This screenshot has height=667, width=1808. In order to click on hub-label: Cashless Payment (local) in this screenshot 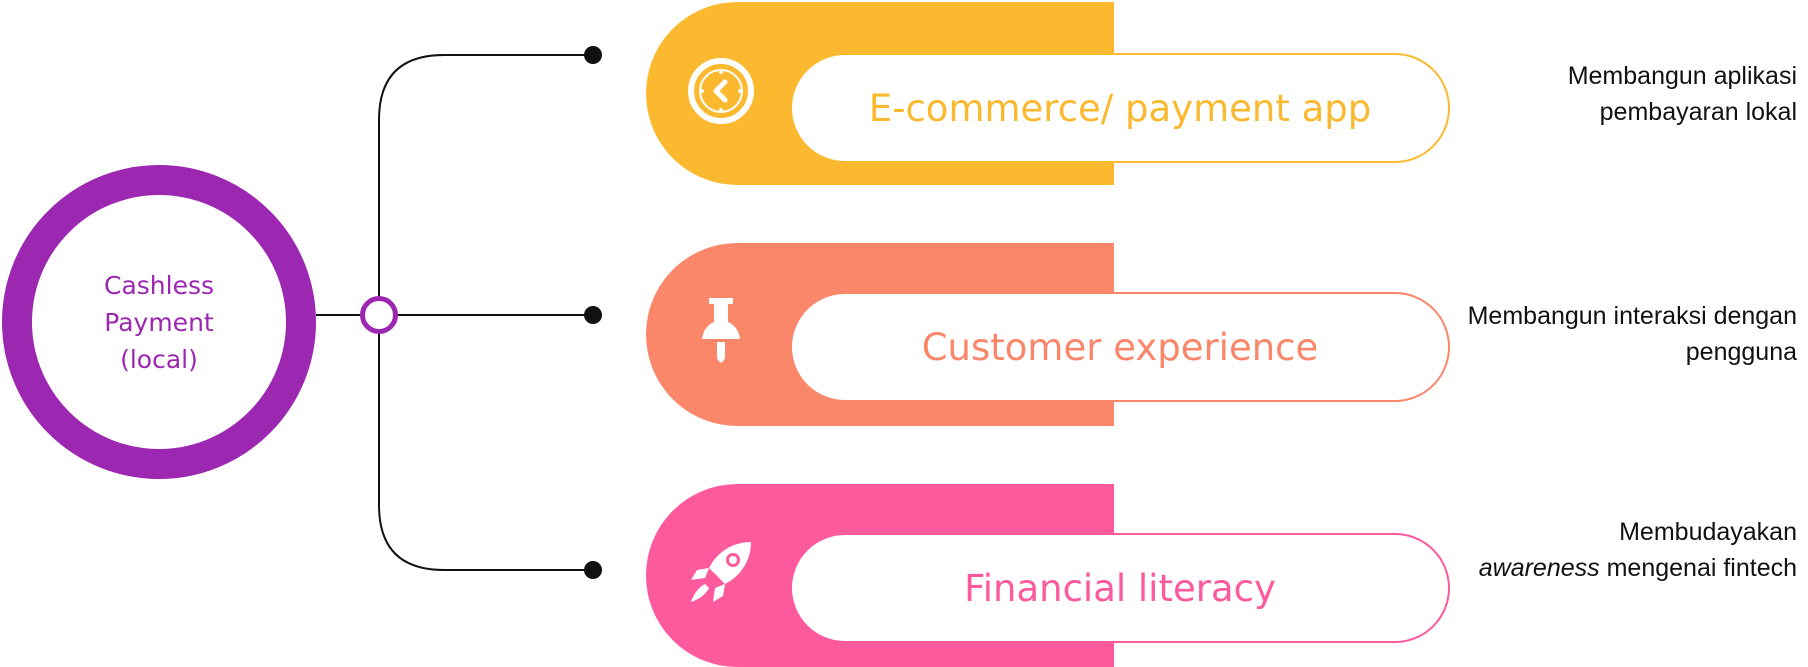, I will do `click(159, 322)`.